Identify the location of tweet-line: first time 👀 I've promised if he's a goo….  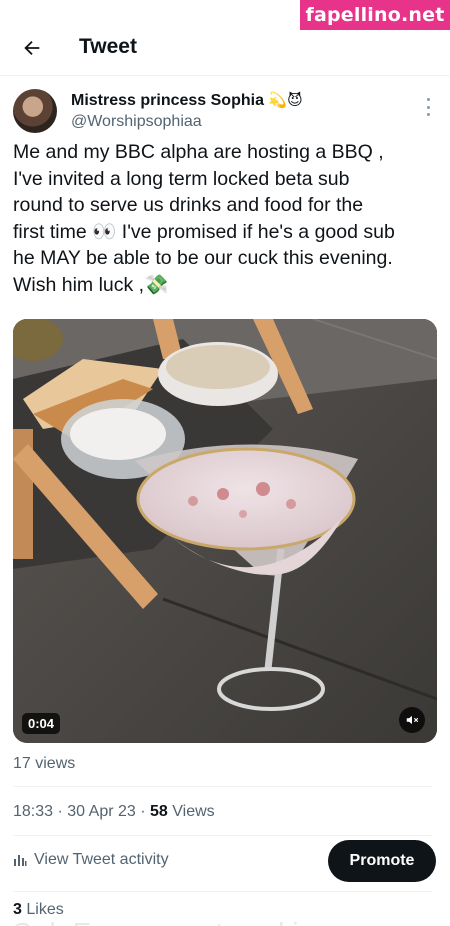
(204, 231).